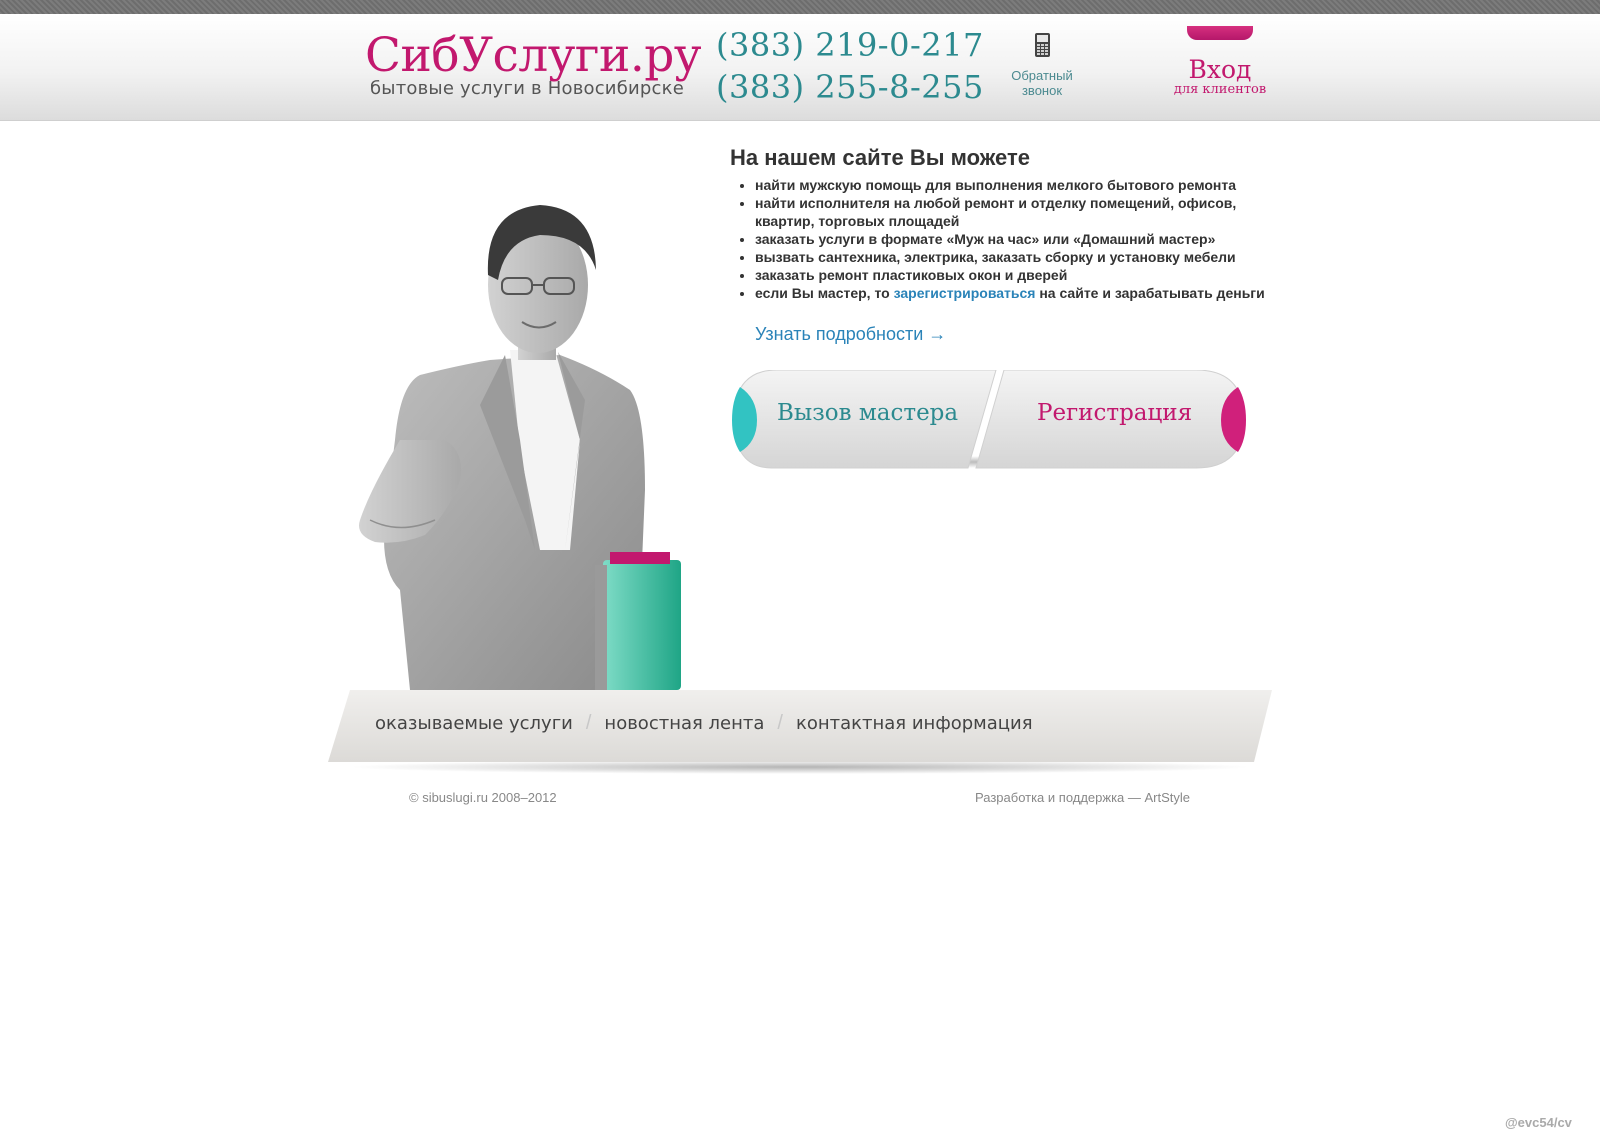  What do you see at coordinates (1114, 413) in the screenshot?
I see `register-button: Регистрация` at bounding box center [1114, 413].